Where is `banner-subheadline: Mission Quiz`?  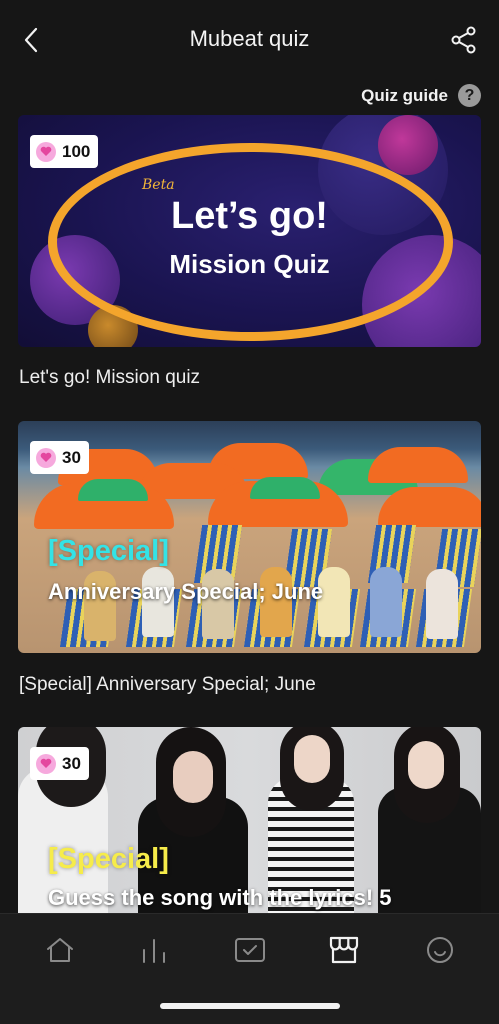
banner-subheadline: Mission Quiz is located at coordinates (249, 264).